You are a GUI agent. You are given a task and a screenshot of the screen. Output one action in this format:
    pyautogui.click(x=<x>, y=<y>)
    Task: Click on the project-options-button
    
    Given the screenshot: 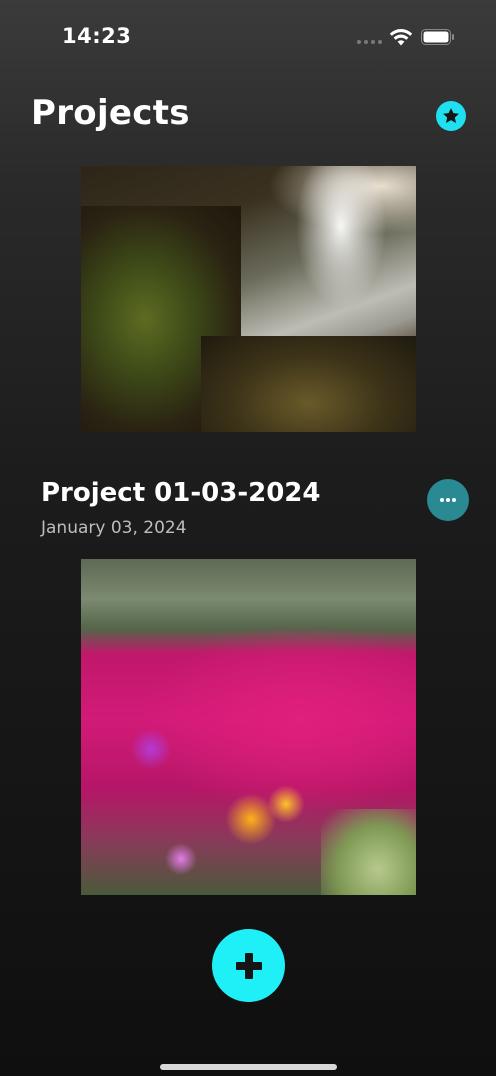 What is the action you would take?
    pyautogui.click(x=448, y=500)
    